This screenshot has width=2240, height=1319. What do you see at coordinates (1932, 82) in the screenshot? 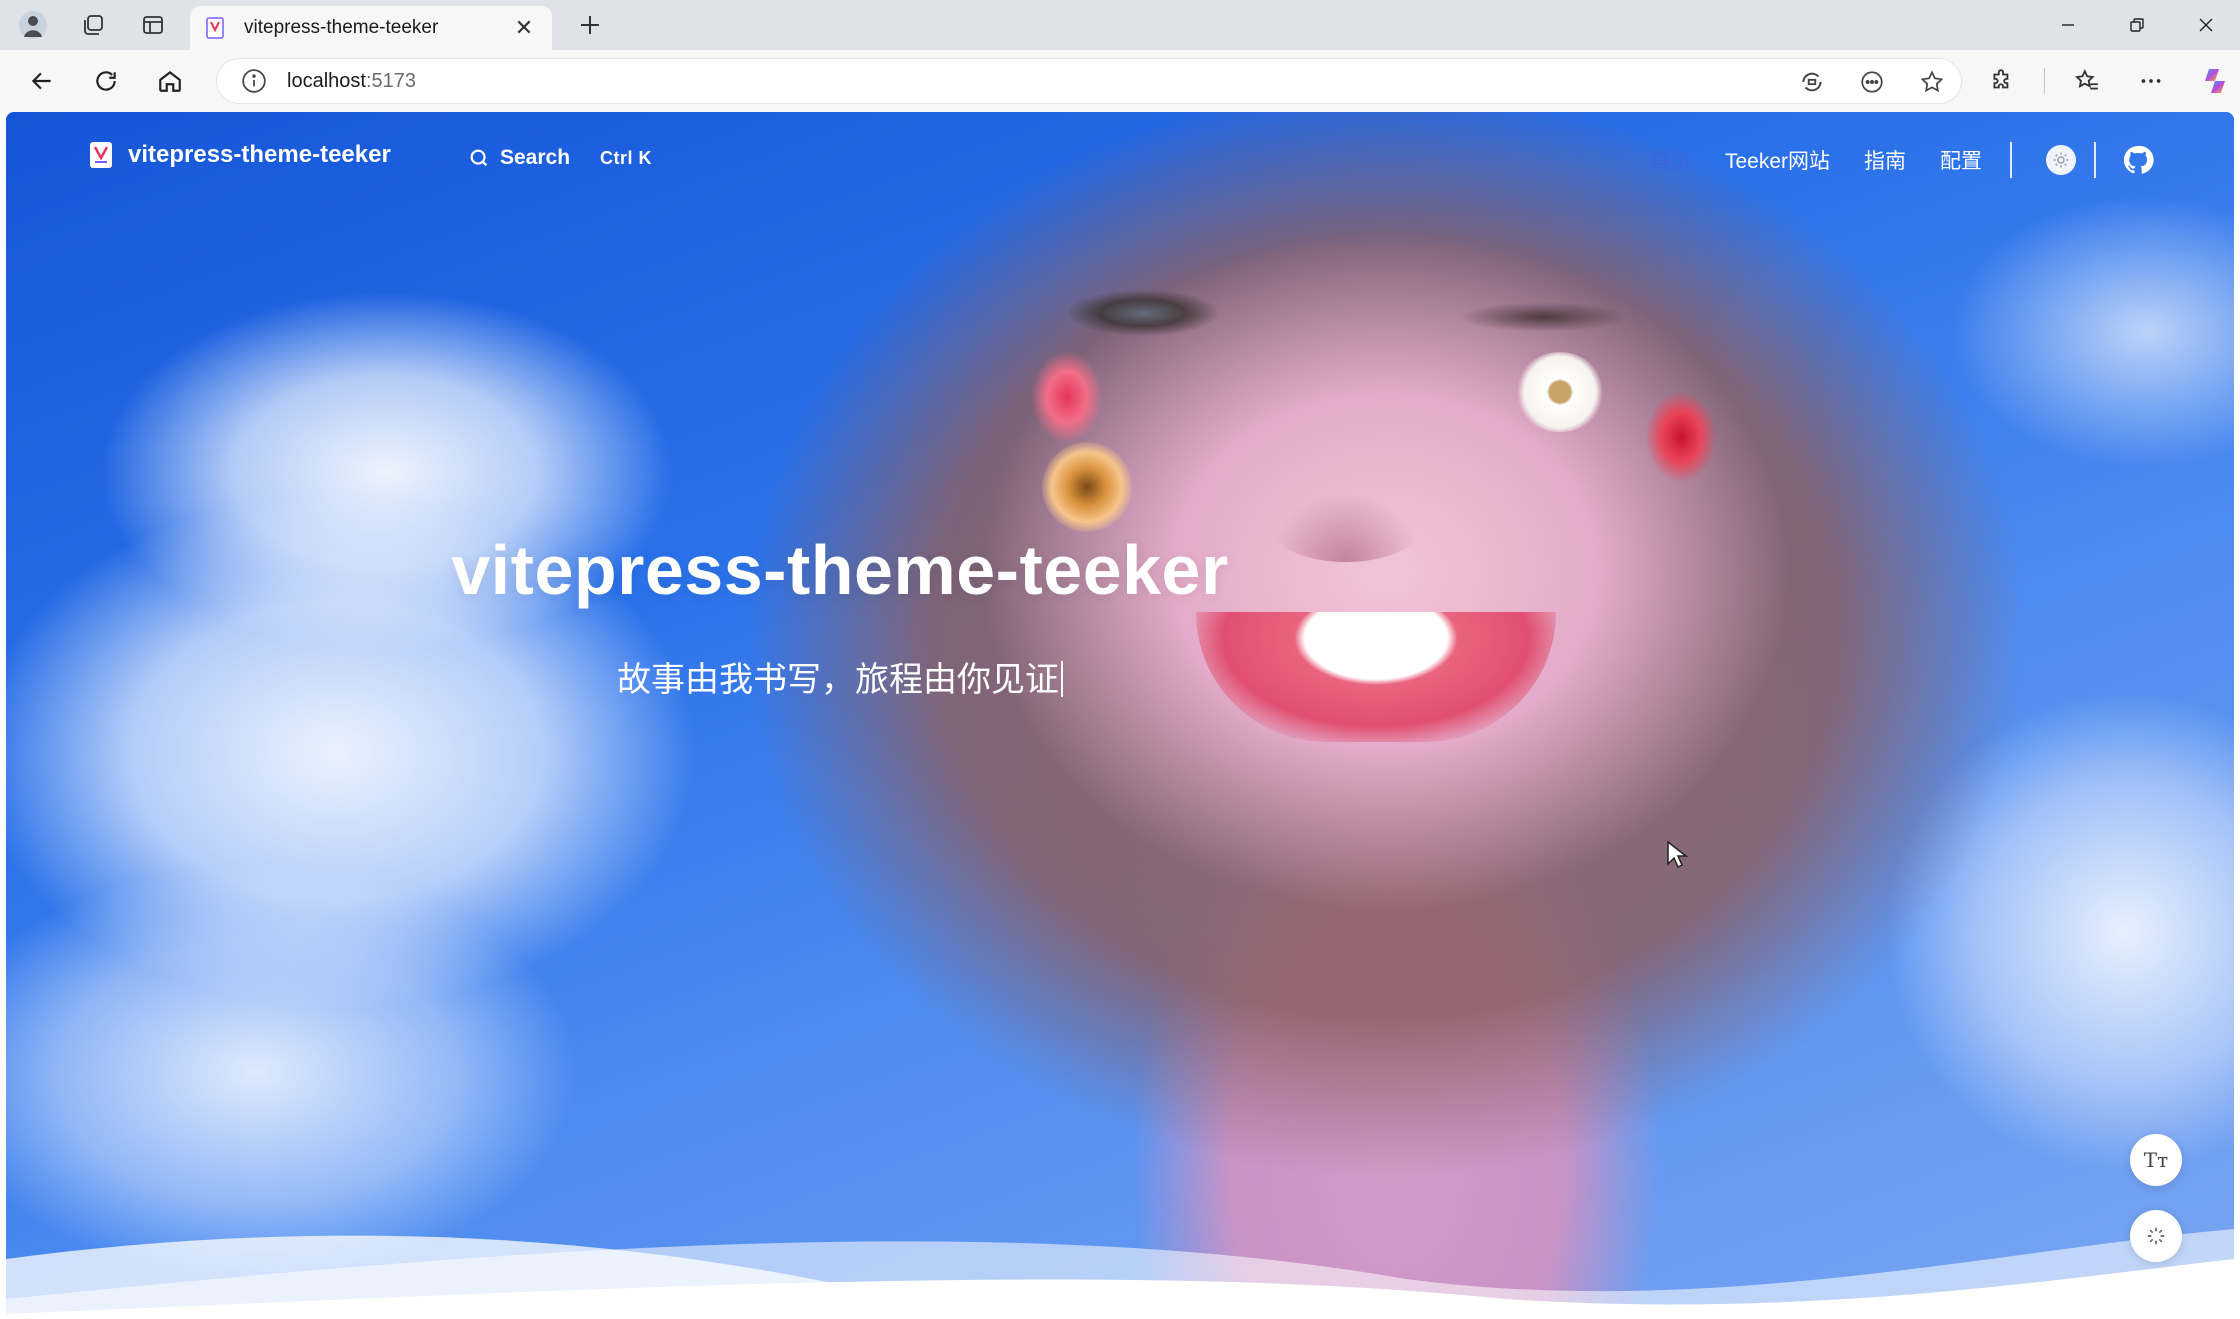
I see `star-icon` at bounding box center [1932, 82].